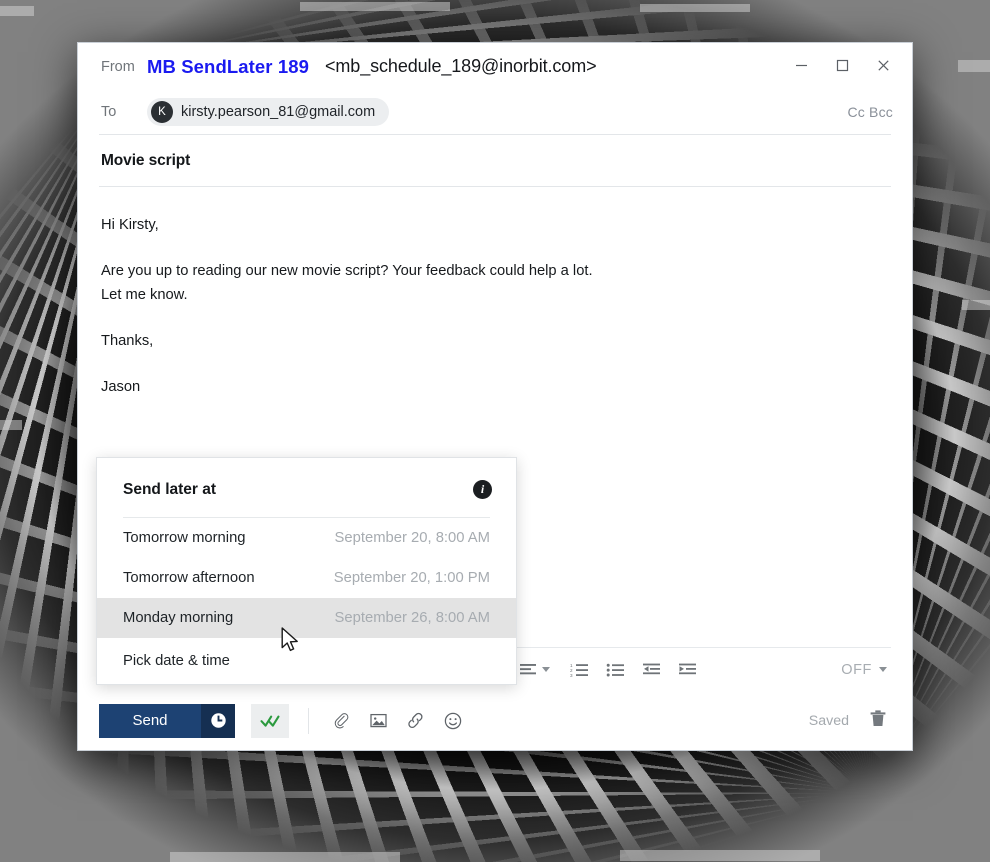 This screenshot has width=990, height=862. Describe the element at coordinates (688, 670) in the screenshot. I see `indent-icon` at that location.